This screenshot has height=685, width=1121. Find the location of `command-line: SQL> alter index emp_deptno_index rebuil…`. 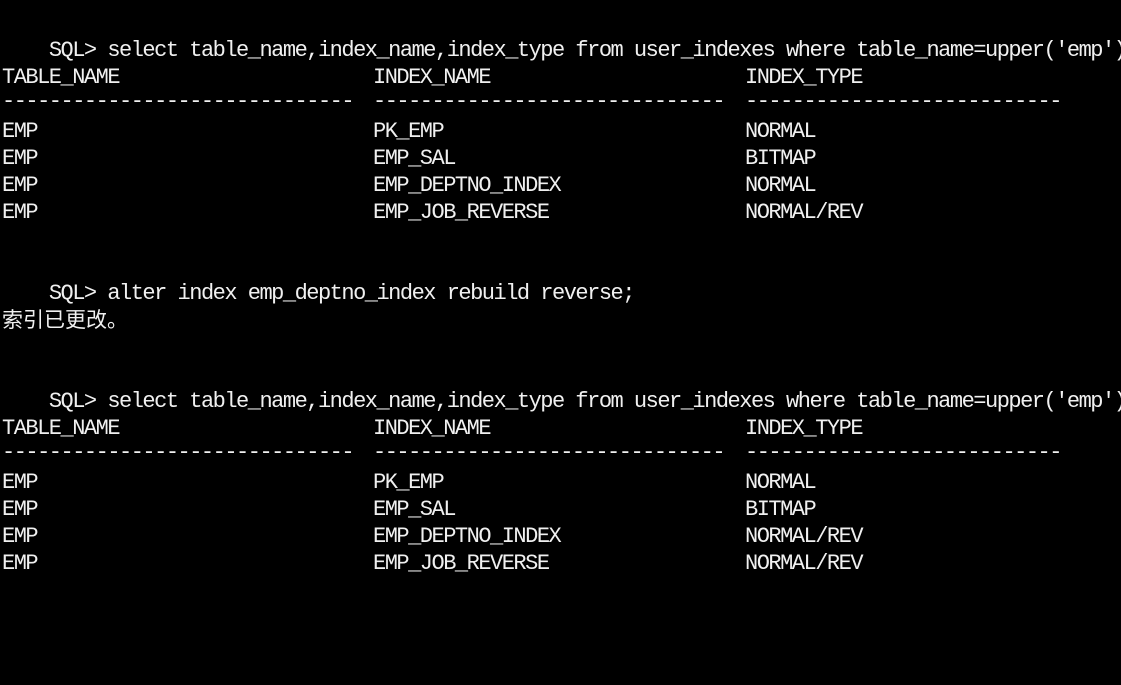

command-line: SQL> alter index emp_deptno_index rebuil… is located at coordinates (319, 279).